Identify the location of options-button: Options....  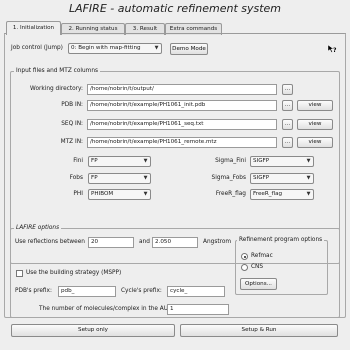
(258, 284).